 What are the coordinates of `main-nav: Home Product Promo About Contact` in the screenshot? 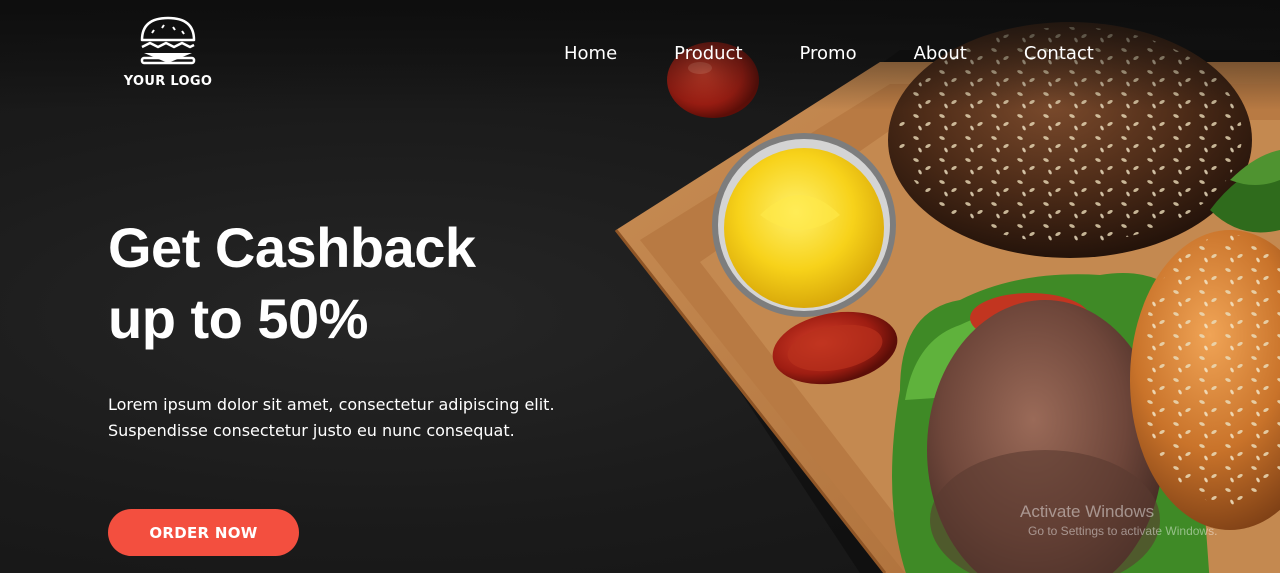 It's located at (829, 54).